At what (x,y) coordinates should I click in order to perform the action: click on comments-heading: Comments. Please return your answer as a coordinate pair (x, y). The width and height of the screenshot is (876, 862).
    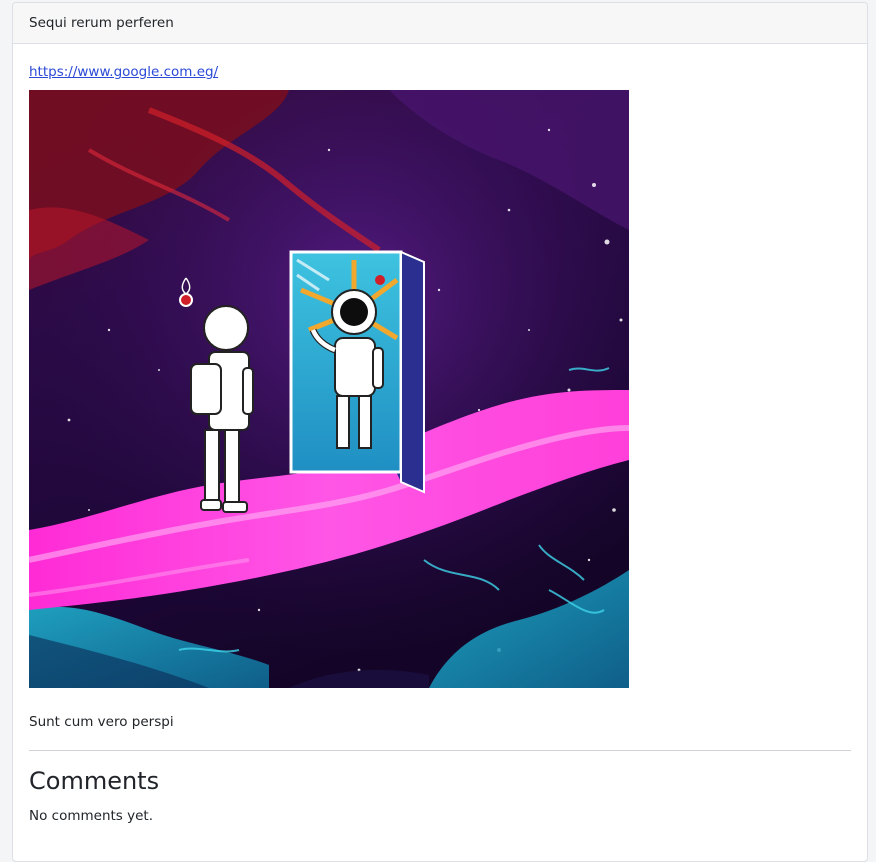
    Looking at the image, I should click on (94, 781).